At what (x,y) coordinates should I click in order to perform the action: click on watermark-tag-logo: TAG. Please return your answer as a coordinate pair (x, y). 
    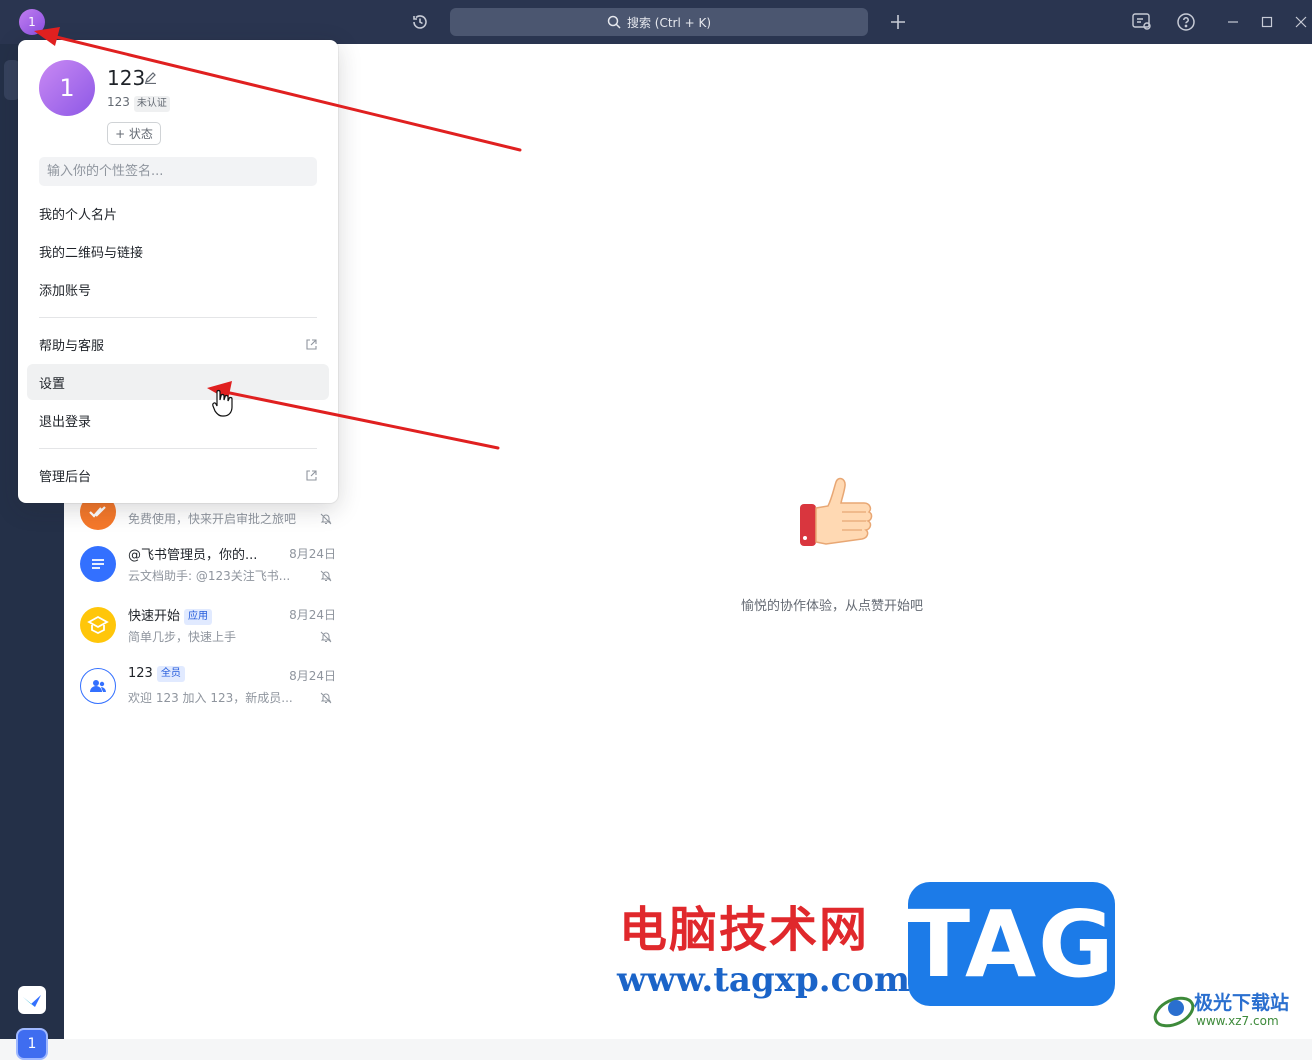
    Looking at the image, I should click on (1011, 944).